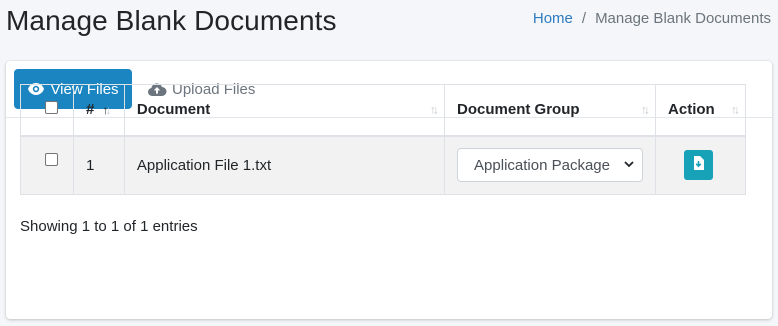  I want to click on column-header-action: Action ↑↓, so click(700, 110).